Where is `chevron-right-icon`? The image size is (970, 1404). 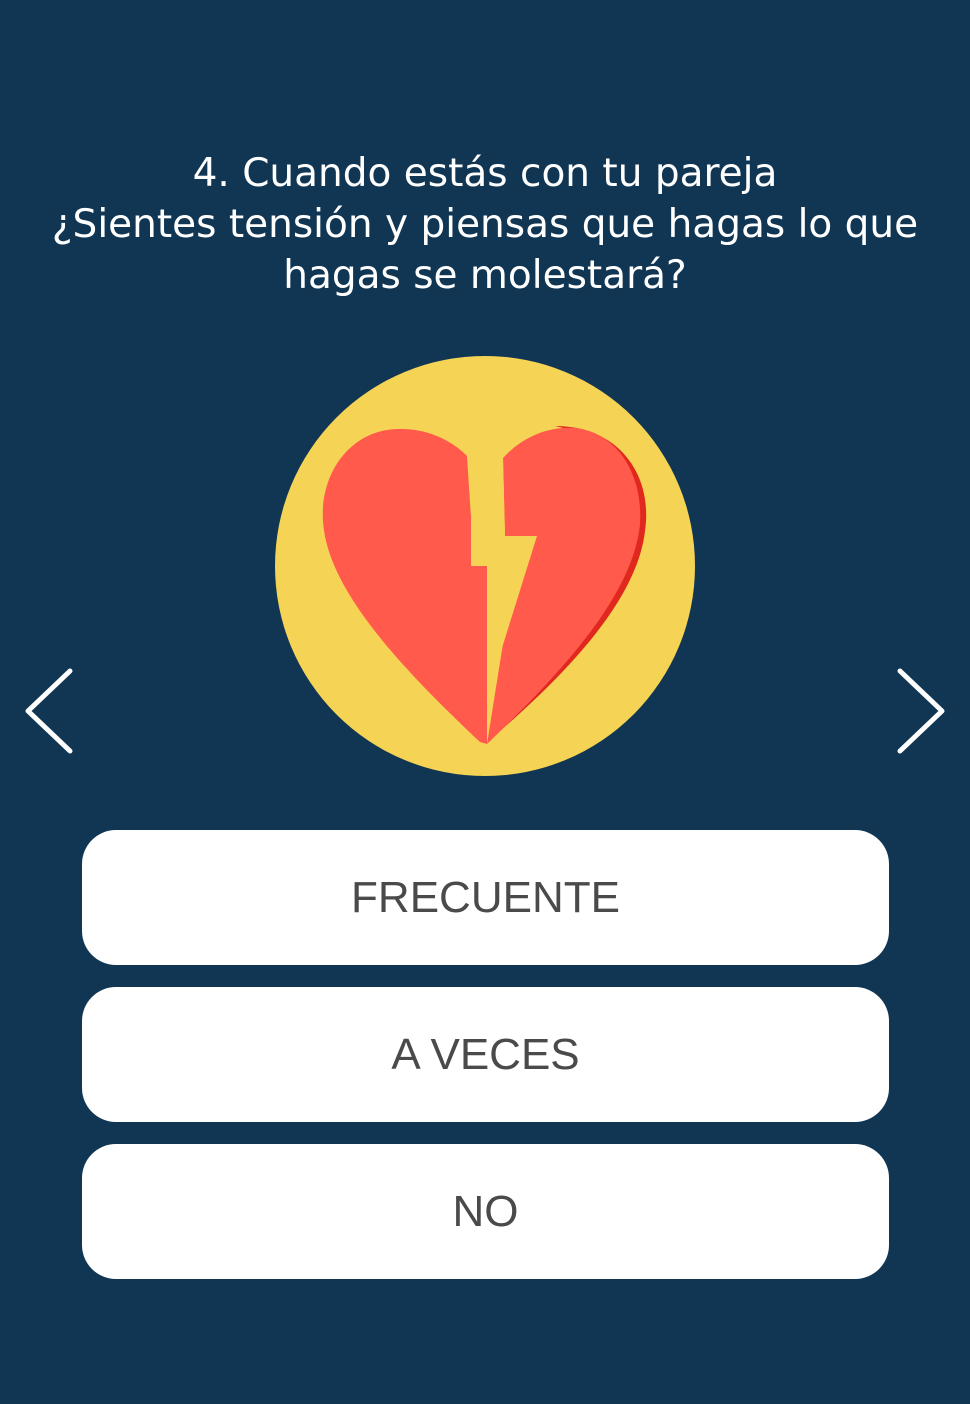
chevron-right-icon is located at coordinates (921, 711).